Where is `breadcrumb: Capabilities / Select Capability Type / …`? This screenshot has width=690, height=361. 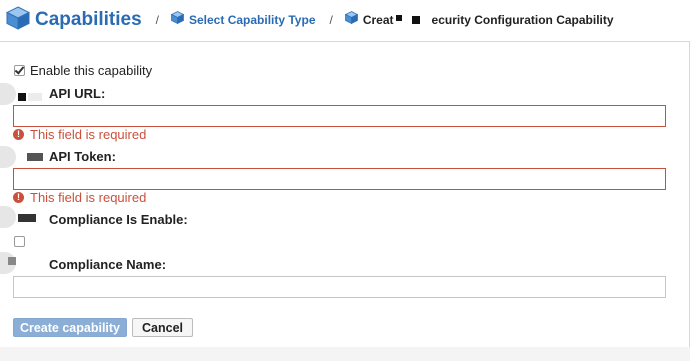
breadcrumb: Capabilities / Select Capability Type / … is located at coordinates (345, 20).